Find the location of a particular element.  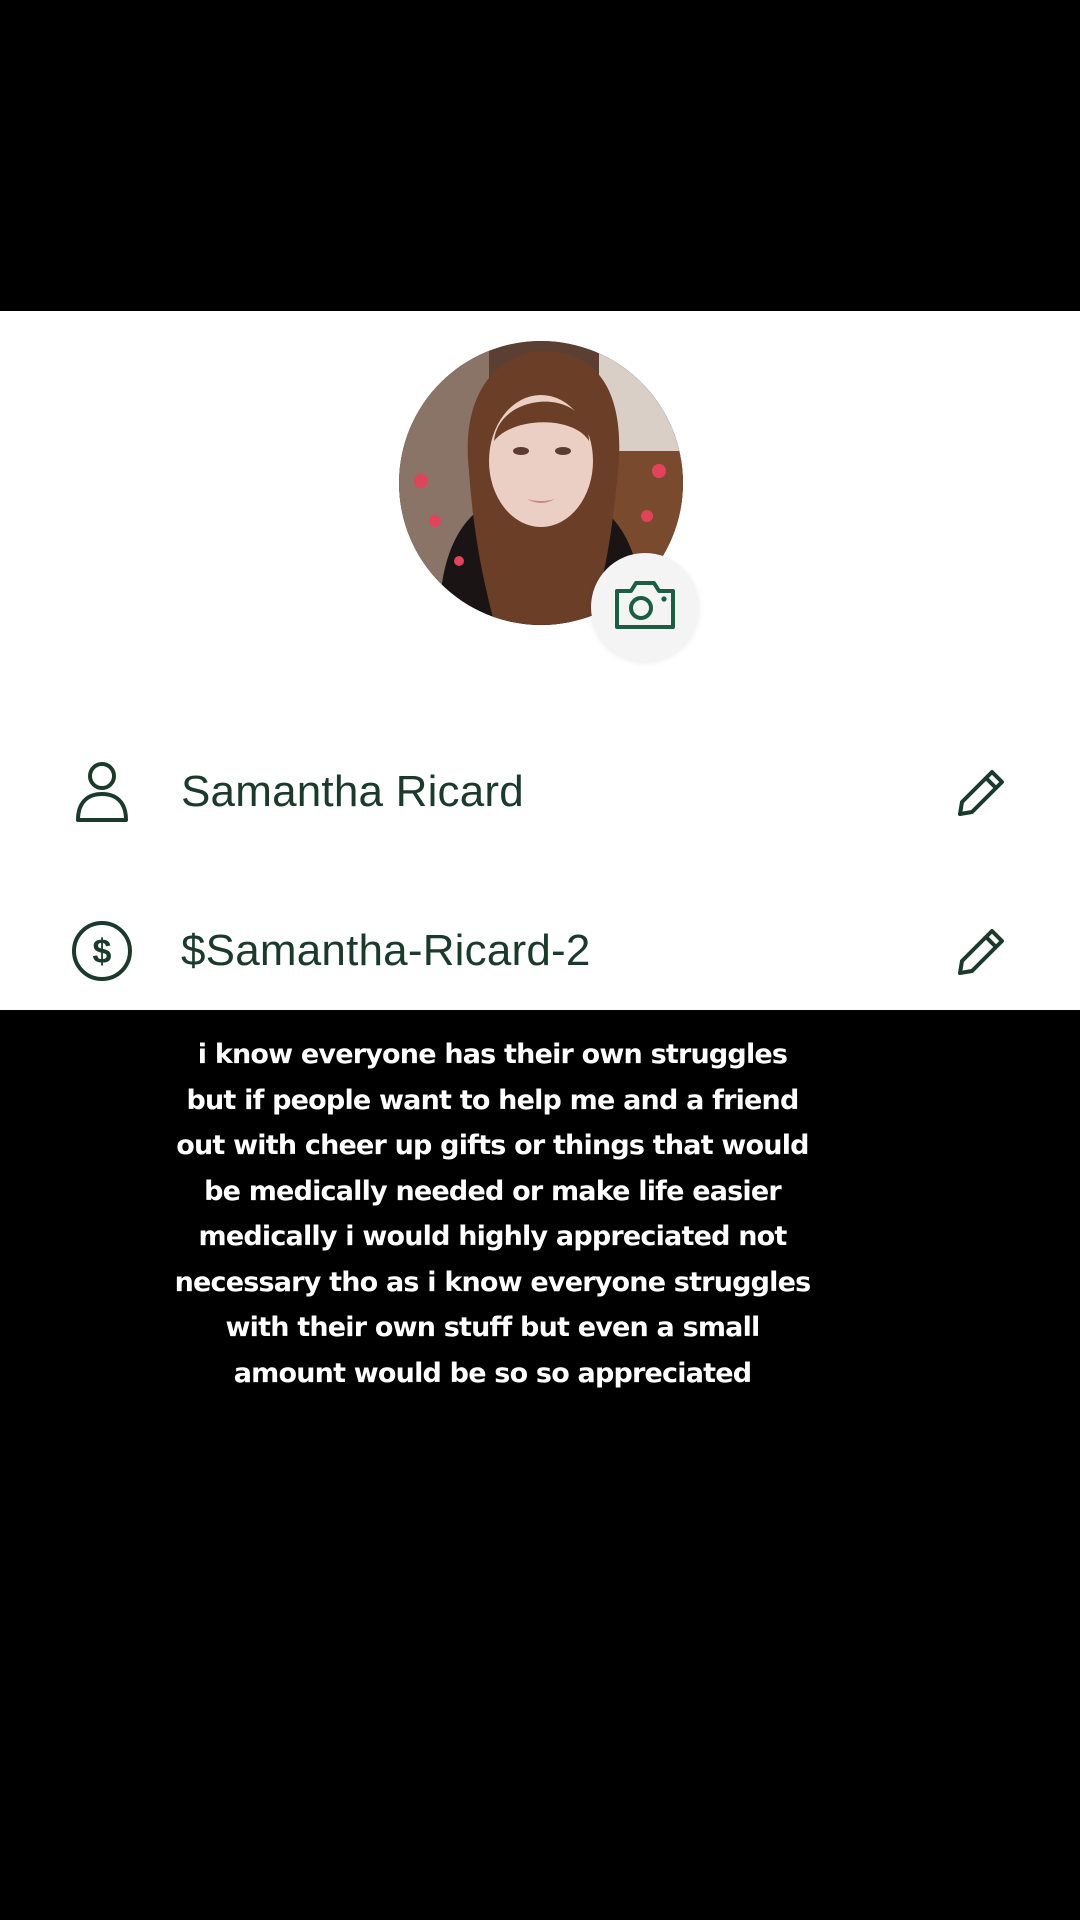

caption-line: with their own stuff but even a small is located at coordinates (493, 1327).